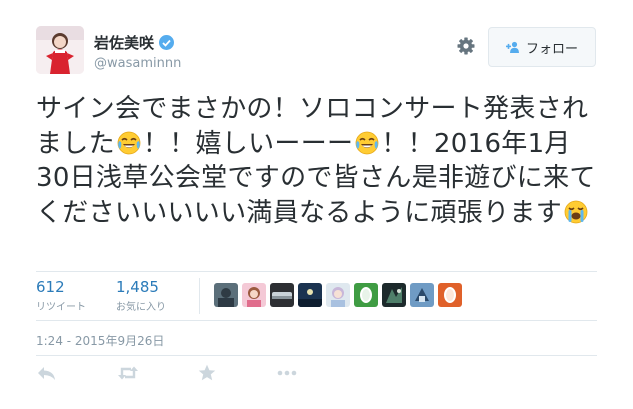 This screenshot has width=633, height=409. What do you see at coordinates (141, 307) in the screenshot?
I see `favorite-count-label: お気に入り` at bounding box center [141, 307].